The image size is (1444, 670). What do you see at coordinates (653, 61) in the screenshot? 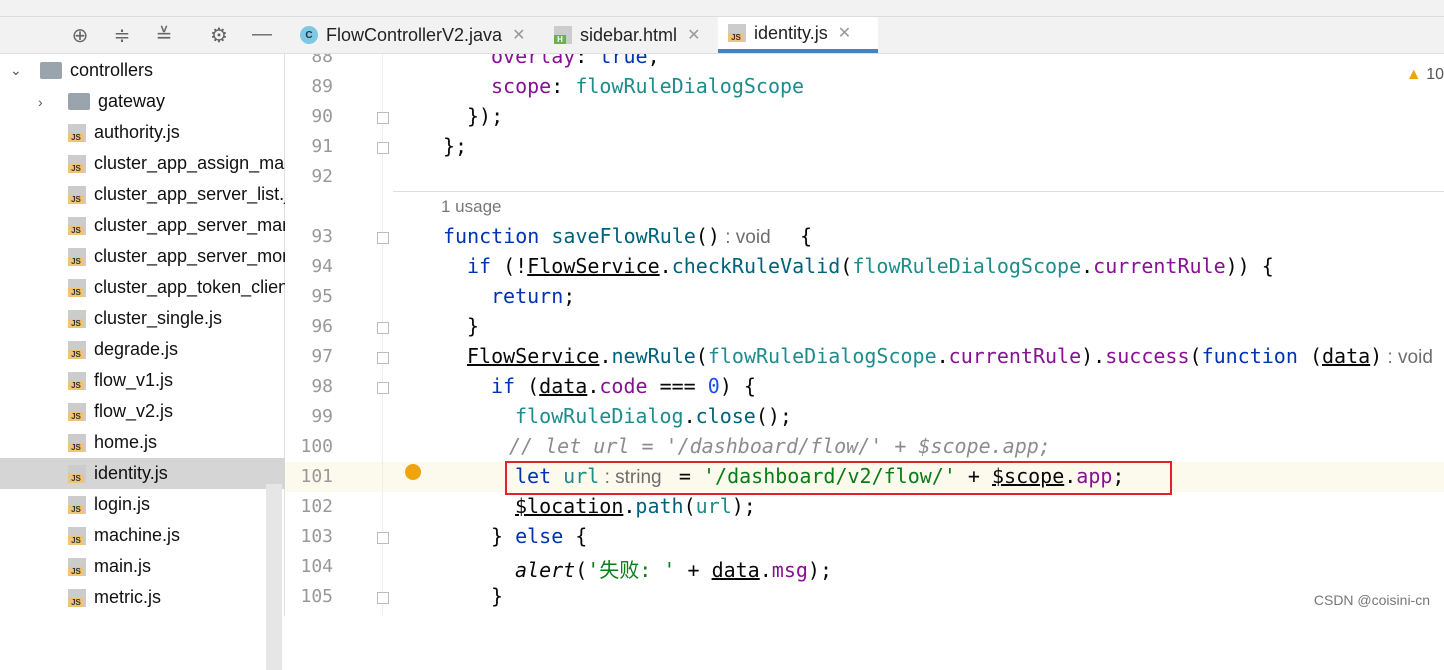
I see `code-token: ,` at bounding box center [653, 61].